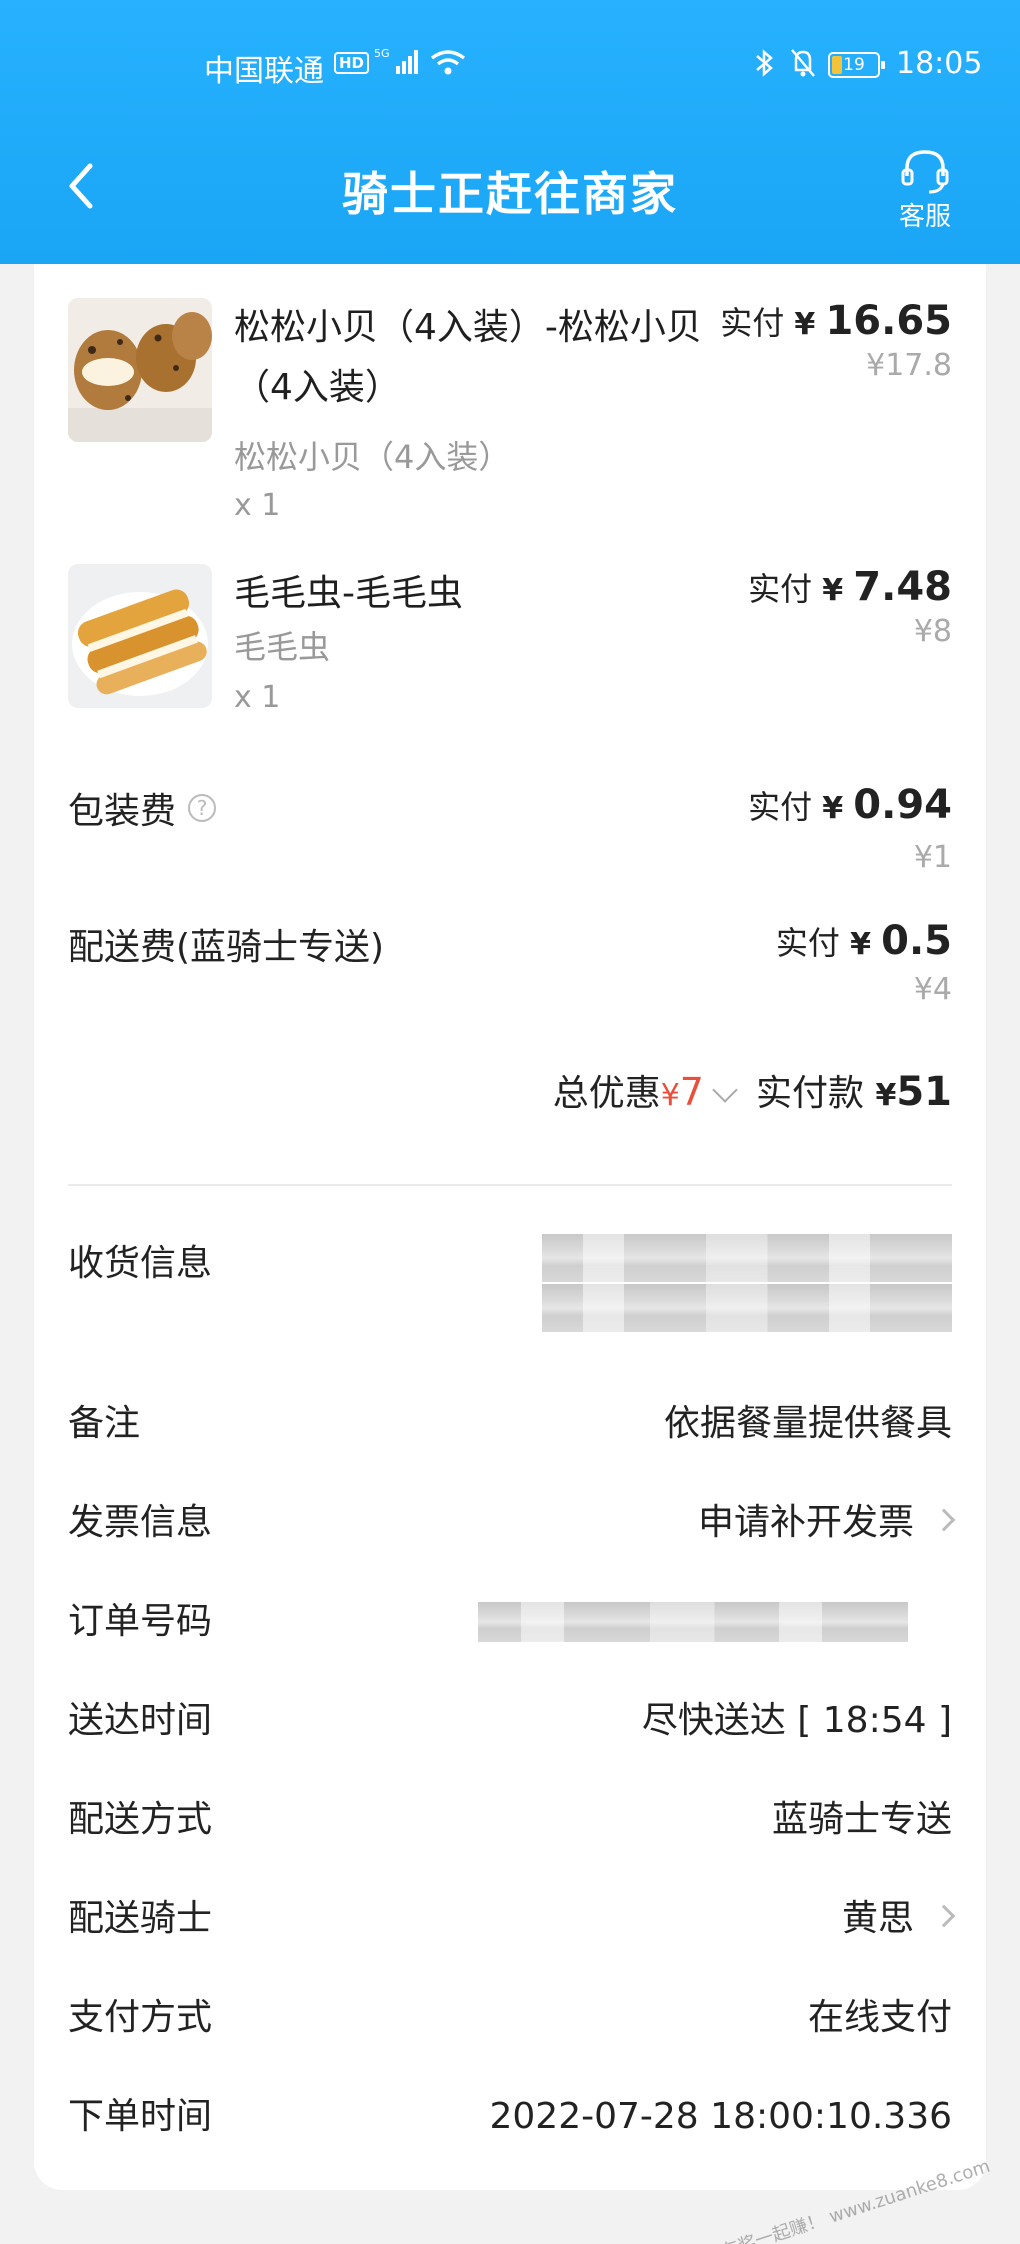  What do you see at coordinates (448, 62) in the screenshot?
I see `wifi-icon` at bounding box center [448, 62].